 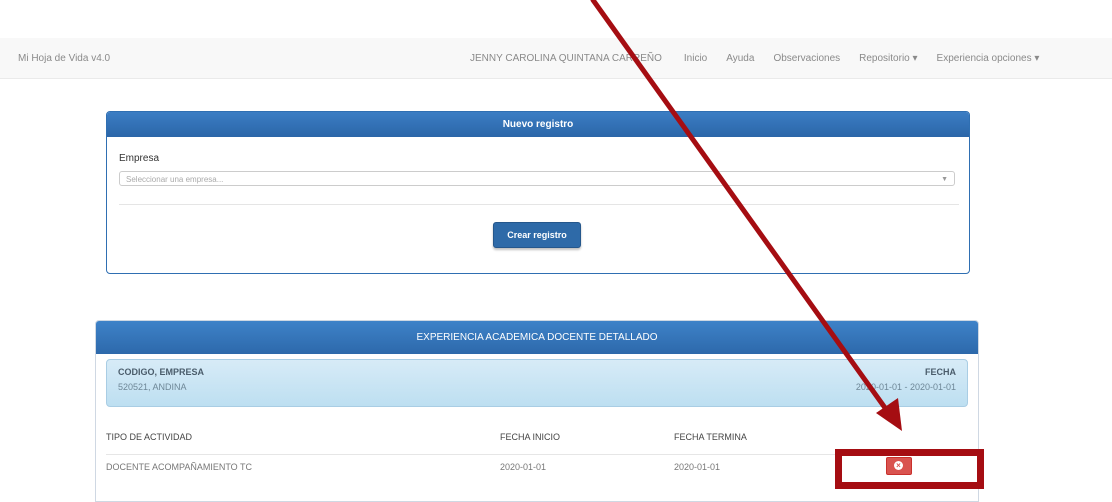 I want to click on nav-item-ayuda: Ayuda, so click(x=740, y=58).